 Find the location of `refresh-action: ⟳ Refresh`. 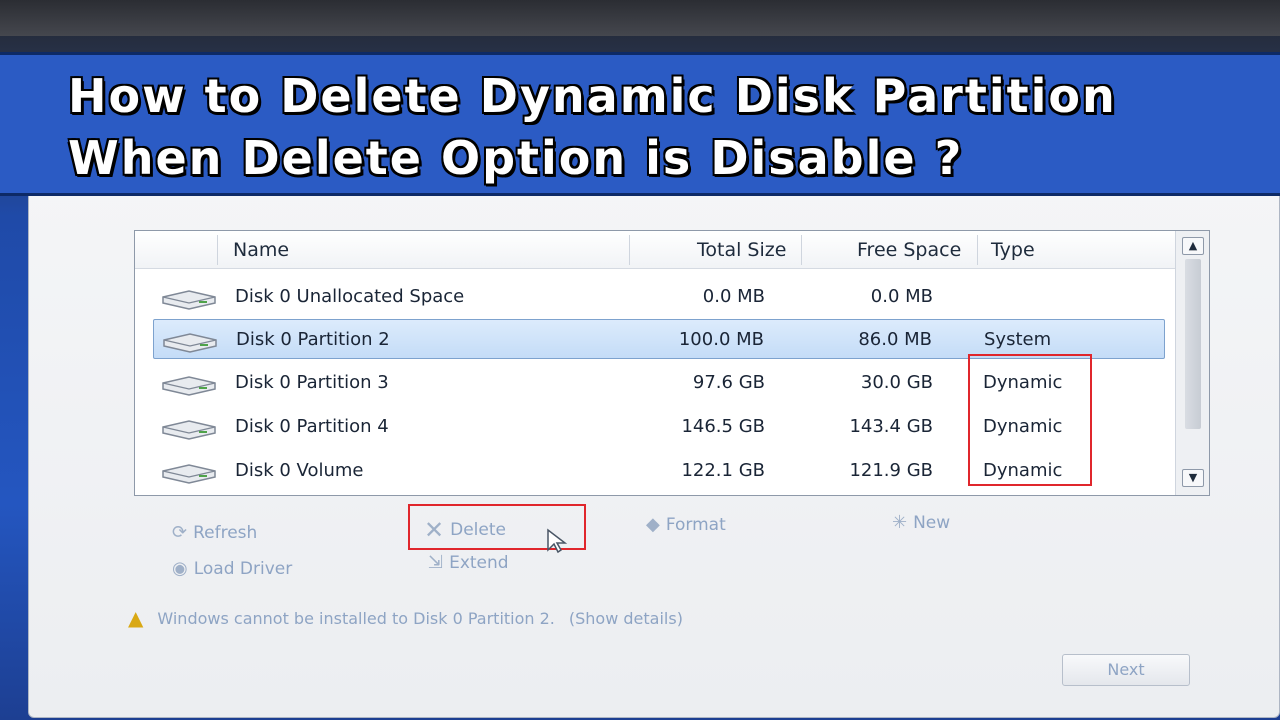

refresh-action: ⟳ Refresh is located at coordinates (214, 532).